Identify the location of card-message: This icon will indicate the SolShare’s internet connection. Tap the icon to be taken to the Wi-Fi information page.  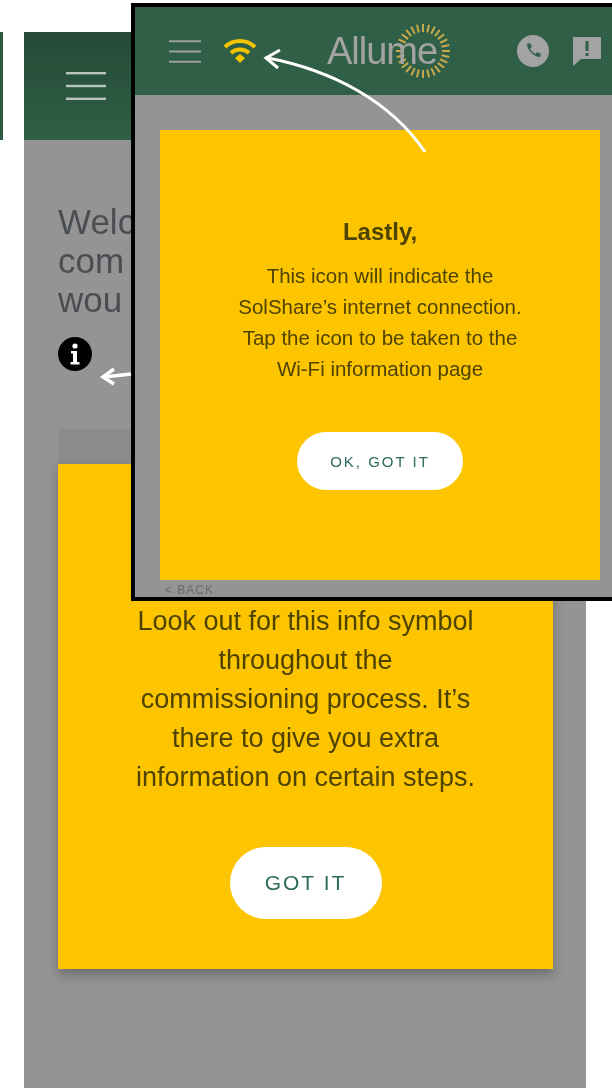
(380, 322).